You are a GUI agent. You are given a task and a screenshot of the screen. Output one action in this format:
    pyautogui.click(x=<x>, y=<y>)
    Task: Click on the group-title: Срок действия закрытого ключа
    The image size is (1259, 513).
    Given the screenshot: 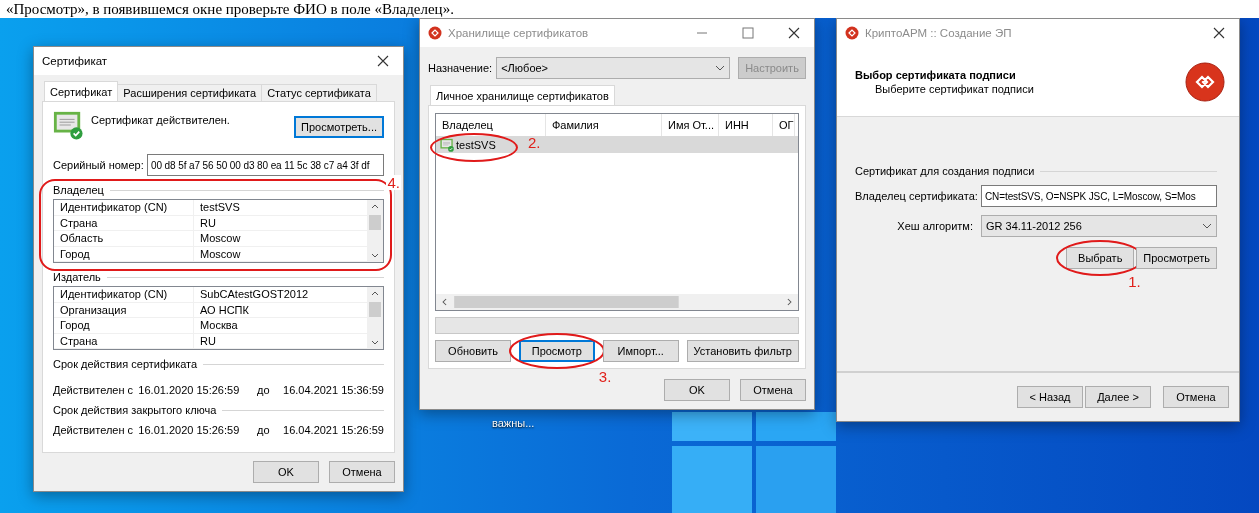 What is the action you would take?
    pyautogui.click(x=135, y=410)
    